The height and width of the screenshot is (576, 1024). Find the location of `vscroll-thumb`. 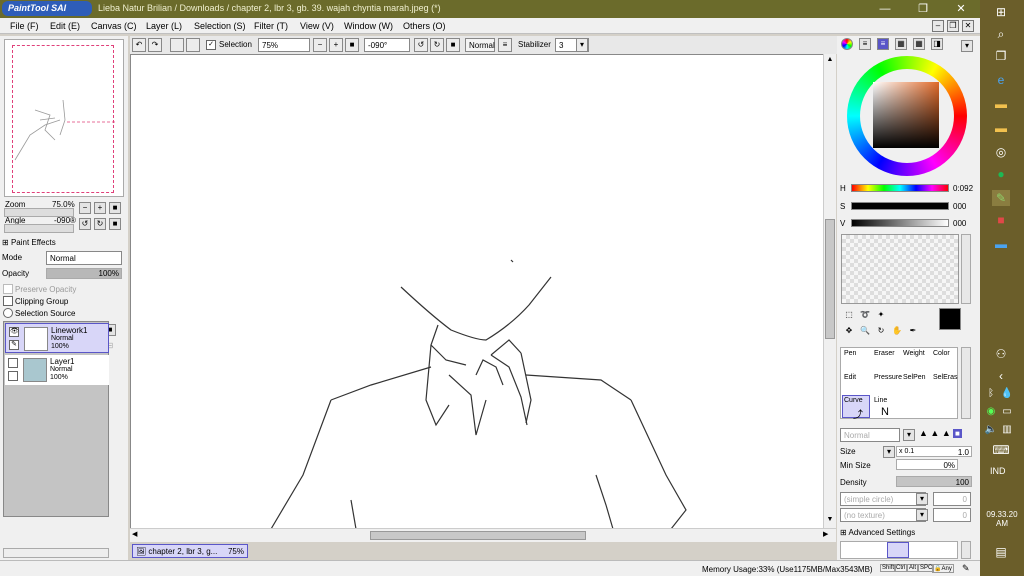

vscroll-thumb is located at coordinates (830, 279).